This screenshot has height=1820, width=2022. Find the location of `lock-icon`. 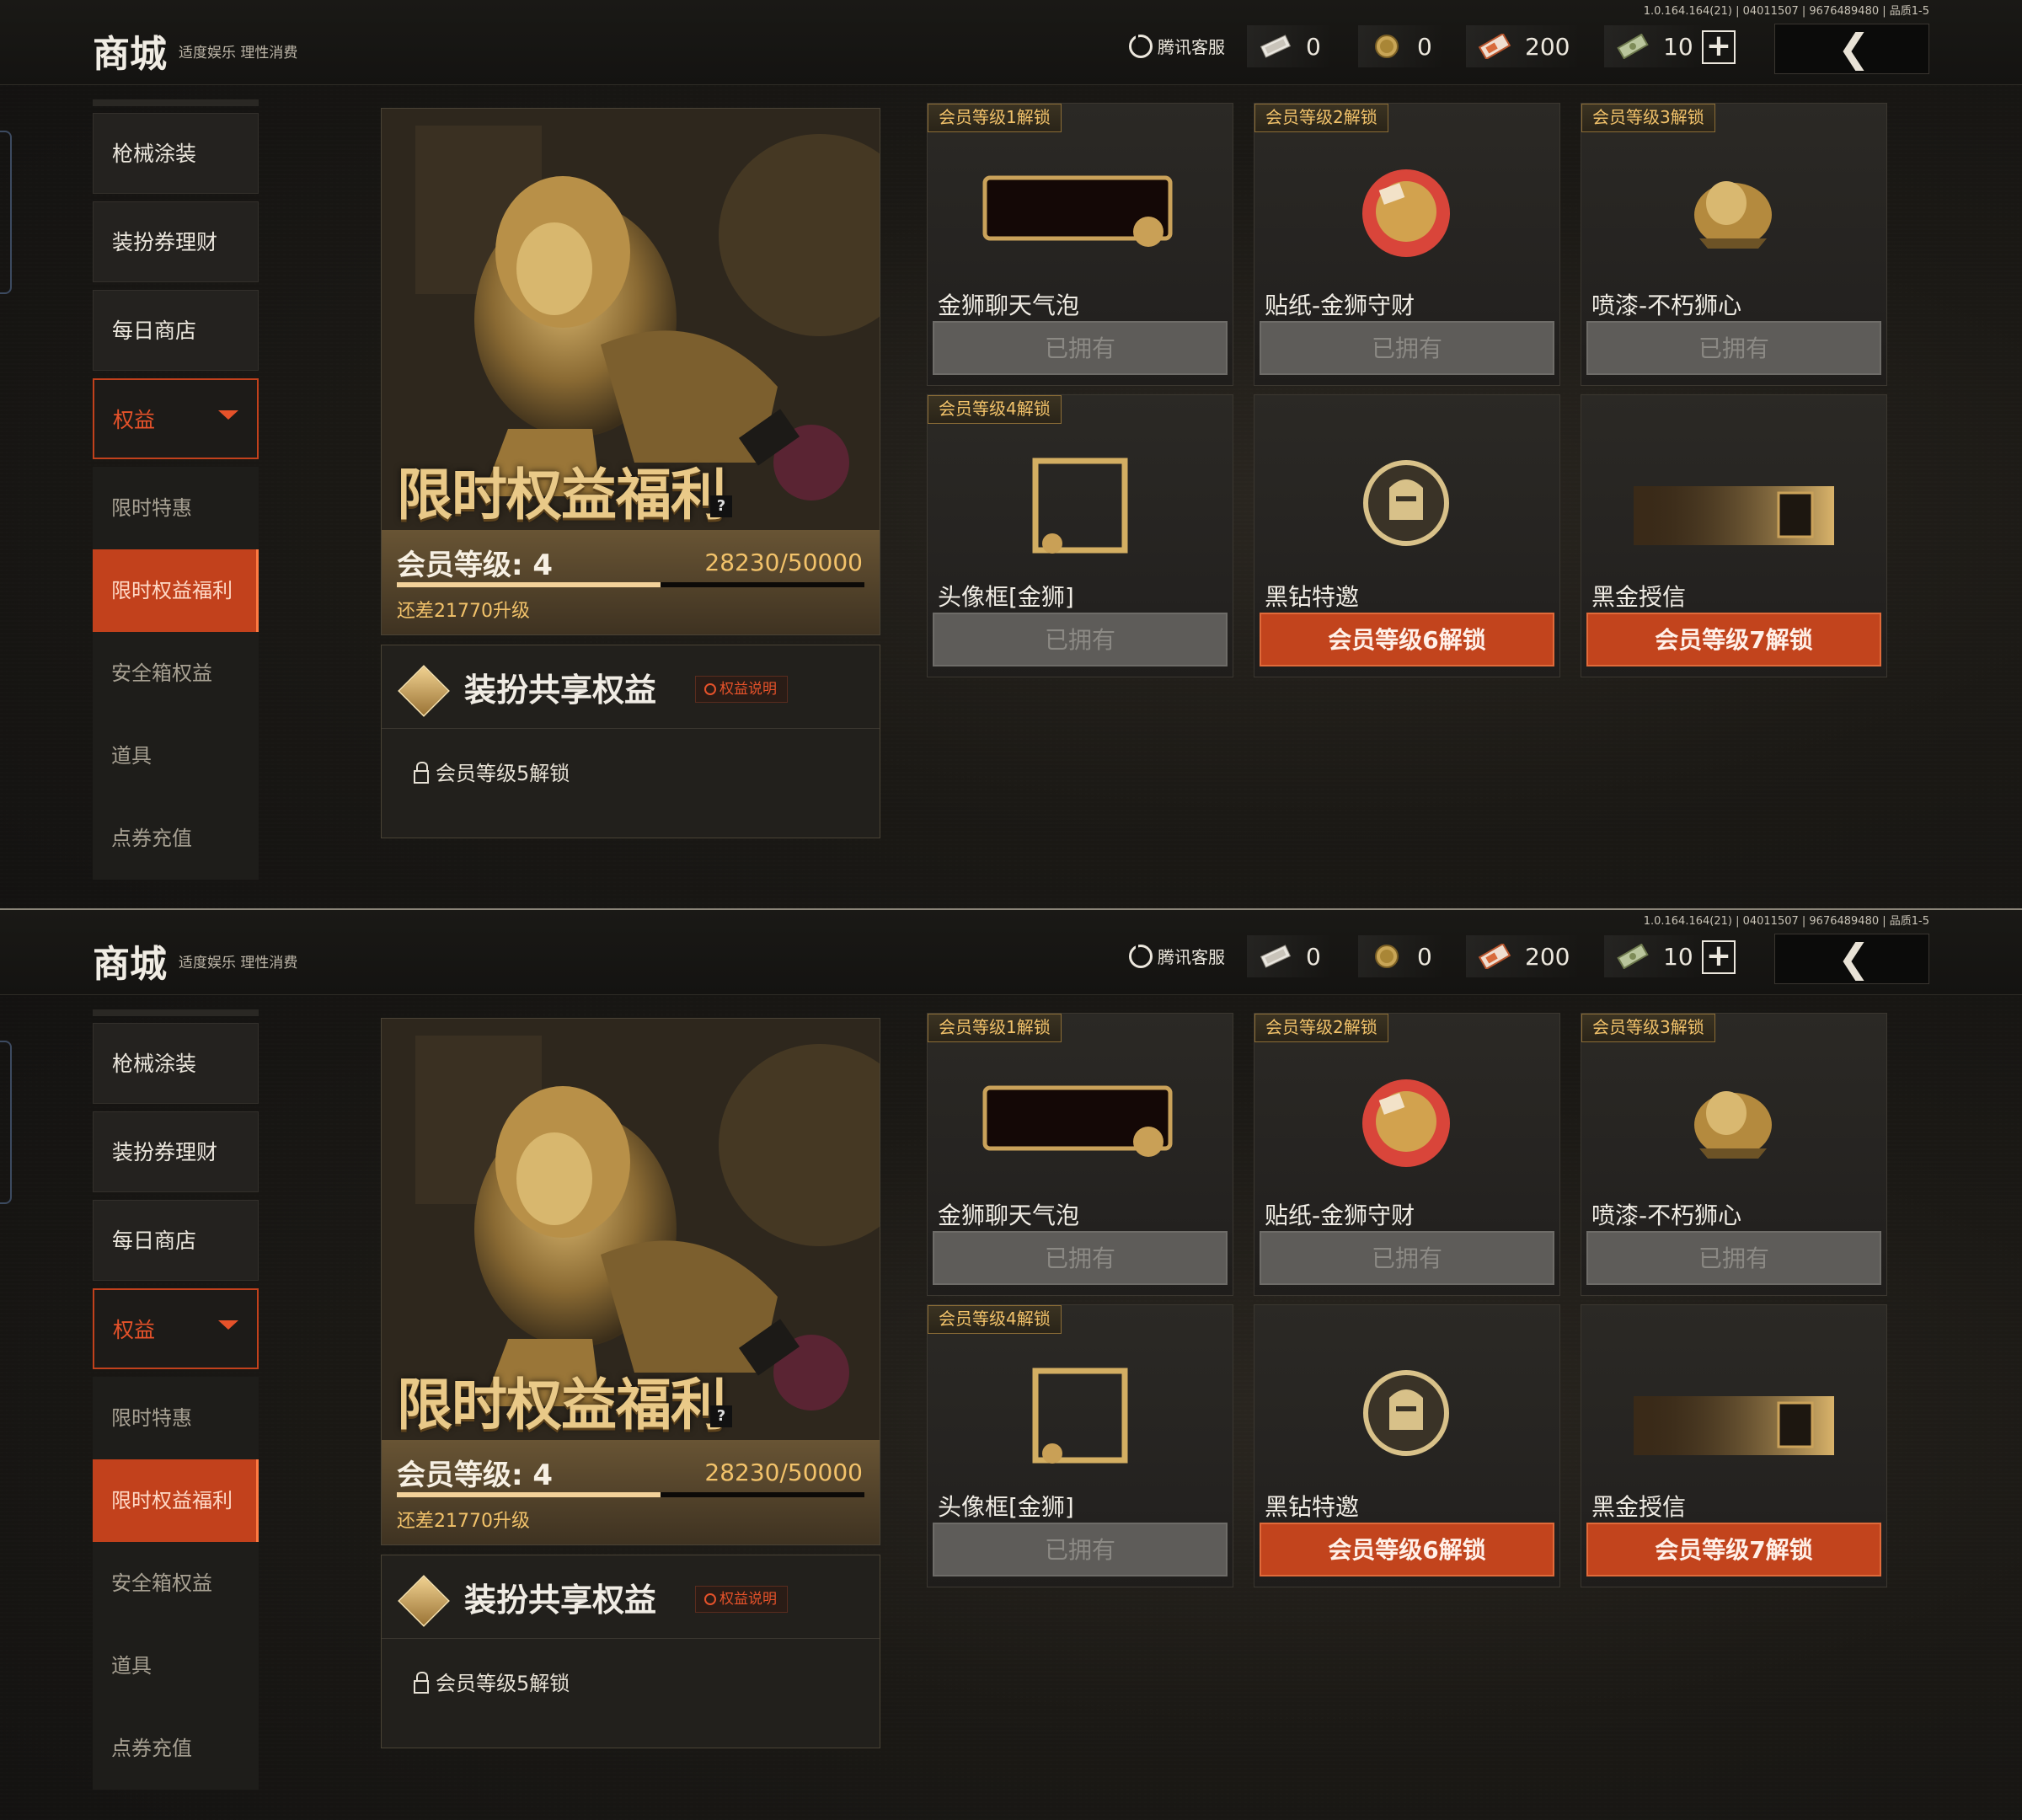

lock-icon is located at coordinates (421, 772).